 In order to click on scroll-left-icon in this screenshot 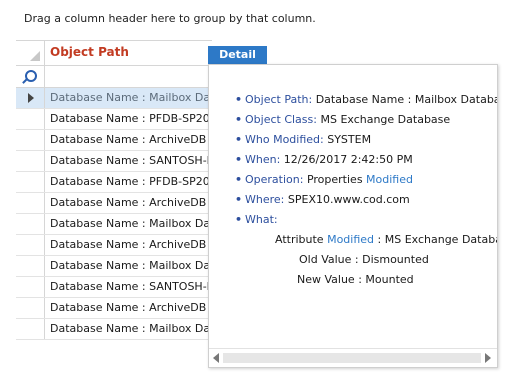, I will do `click(216, 358)`.